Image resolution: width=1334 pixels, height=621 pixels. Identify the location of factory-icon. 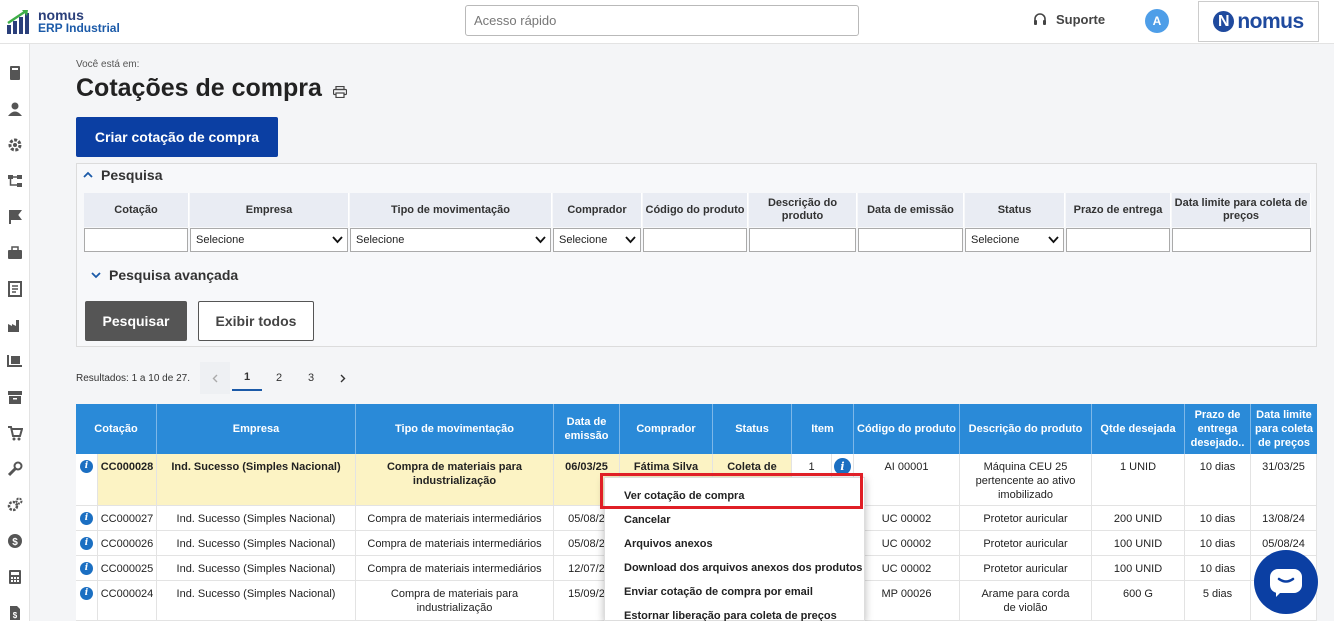
(15, 325).